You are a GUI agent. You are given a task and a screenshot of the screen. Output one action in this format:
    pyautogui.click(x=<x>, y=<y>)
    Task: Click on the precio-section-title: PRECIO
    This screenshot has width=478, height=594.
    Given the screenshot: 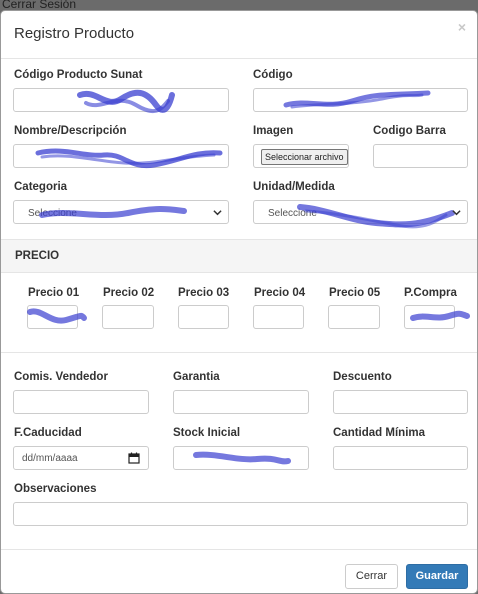 What is the action you would take?
    pyautogui.click(x=37, y=256)
    